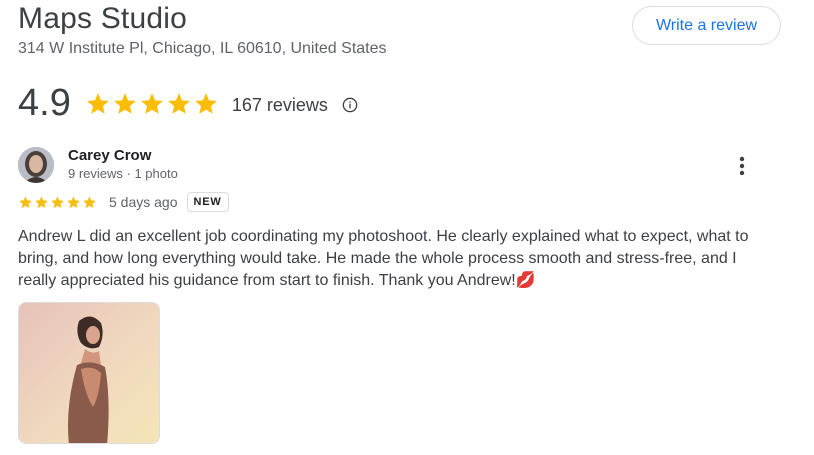 Image resolution: width=814 pixels, height=455 pixels. What do you see at coordinates (123, 173) in the screenshot?
I see `review-author-meta: 9 reviews · 1 photo` at bounding box center [123, 173].